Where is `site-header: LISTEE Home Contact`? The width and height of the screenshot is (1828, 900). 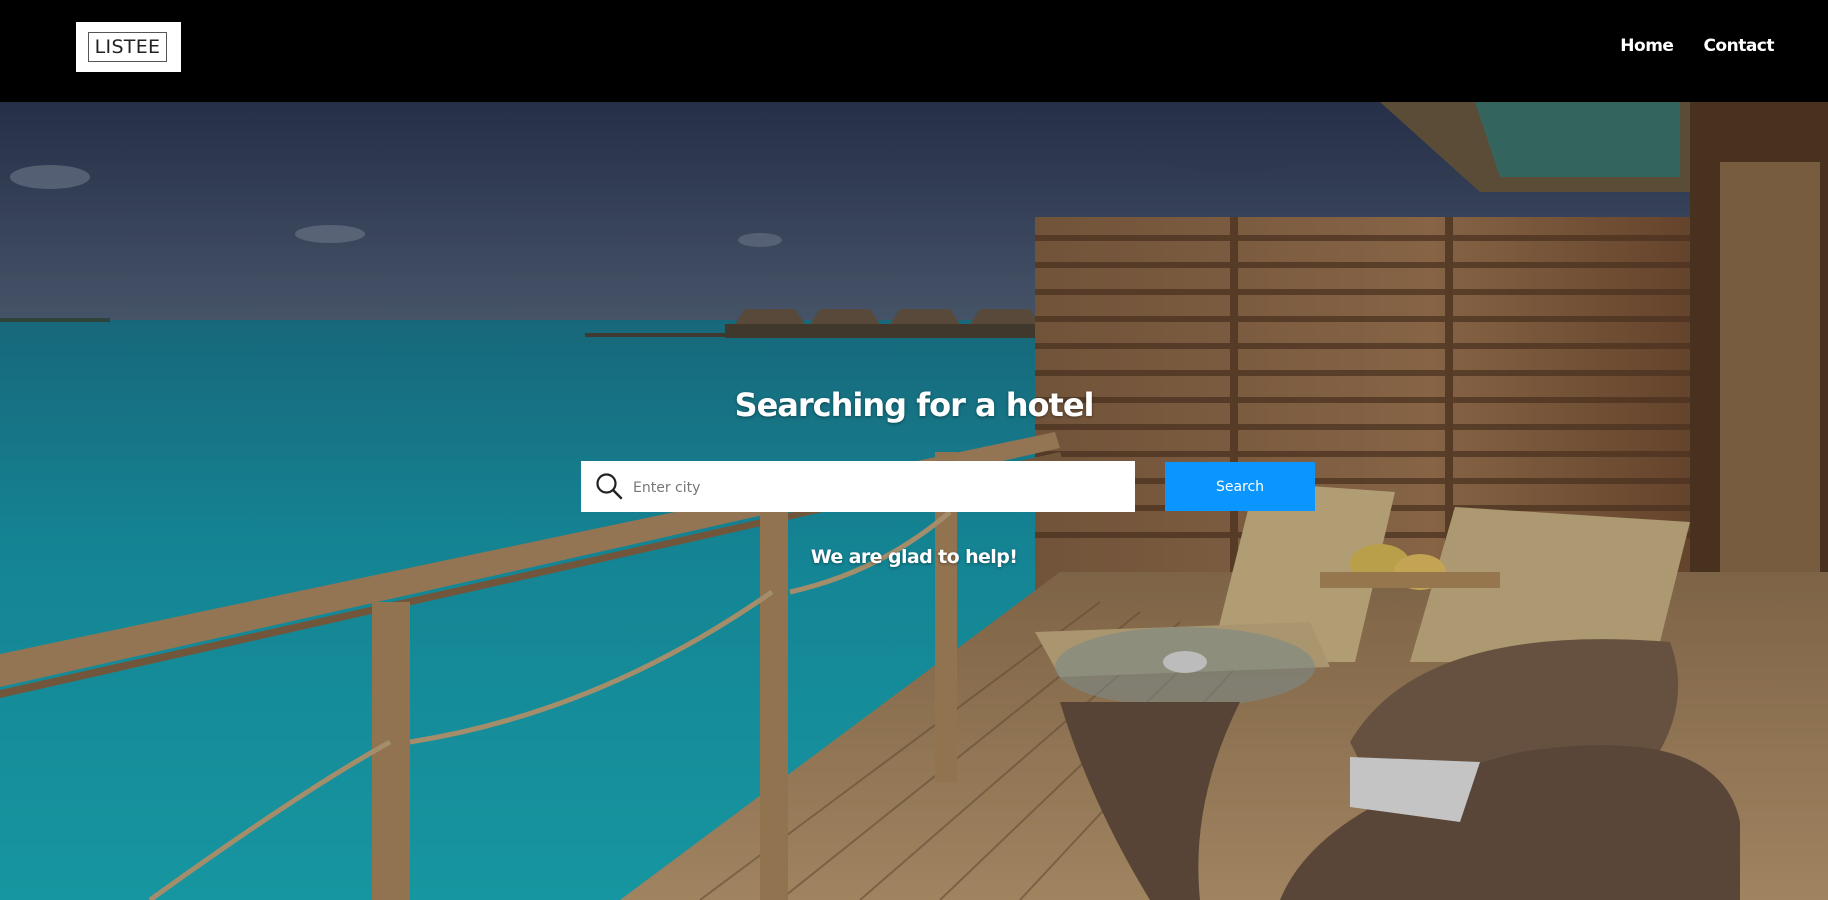
site-header: LISTEE Home Contact is located at coordinates (914, 51).